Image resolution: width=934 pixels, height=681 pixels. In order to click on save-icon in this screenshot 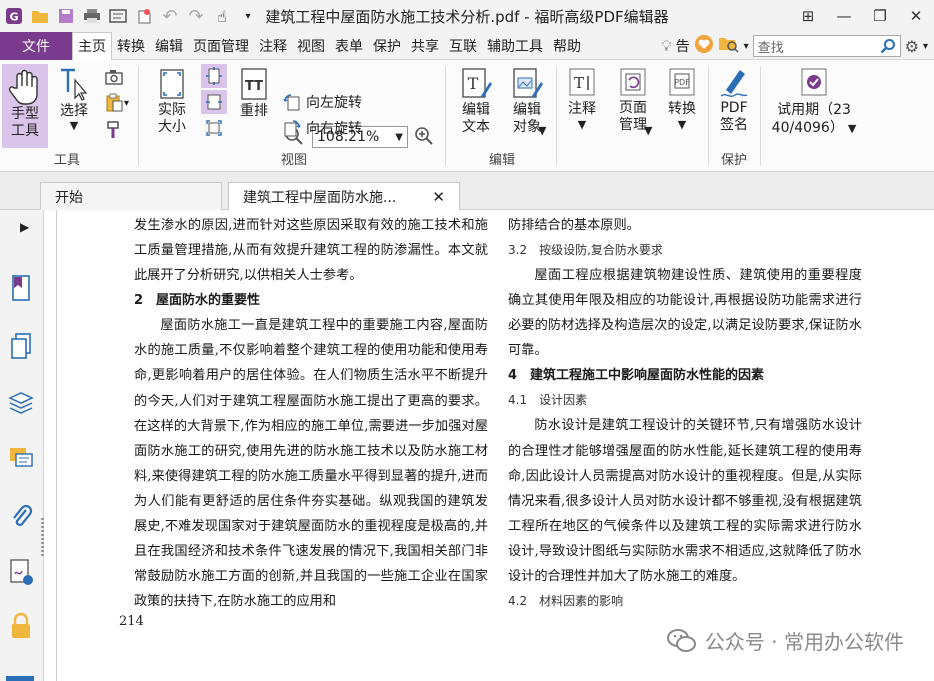, I will do `click(66, 16)`.